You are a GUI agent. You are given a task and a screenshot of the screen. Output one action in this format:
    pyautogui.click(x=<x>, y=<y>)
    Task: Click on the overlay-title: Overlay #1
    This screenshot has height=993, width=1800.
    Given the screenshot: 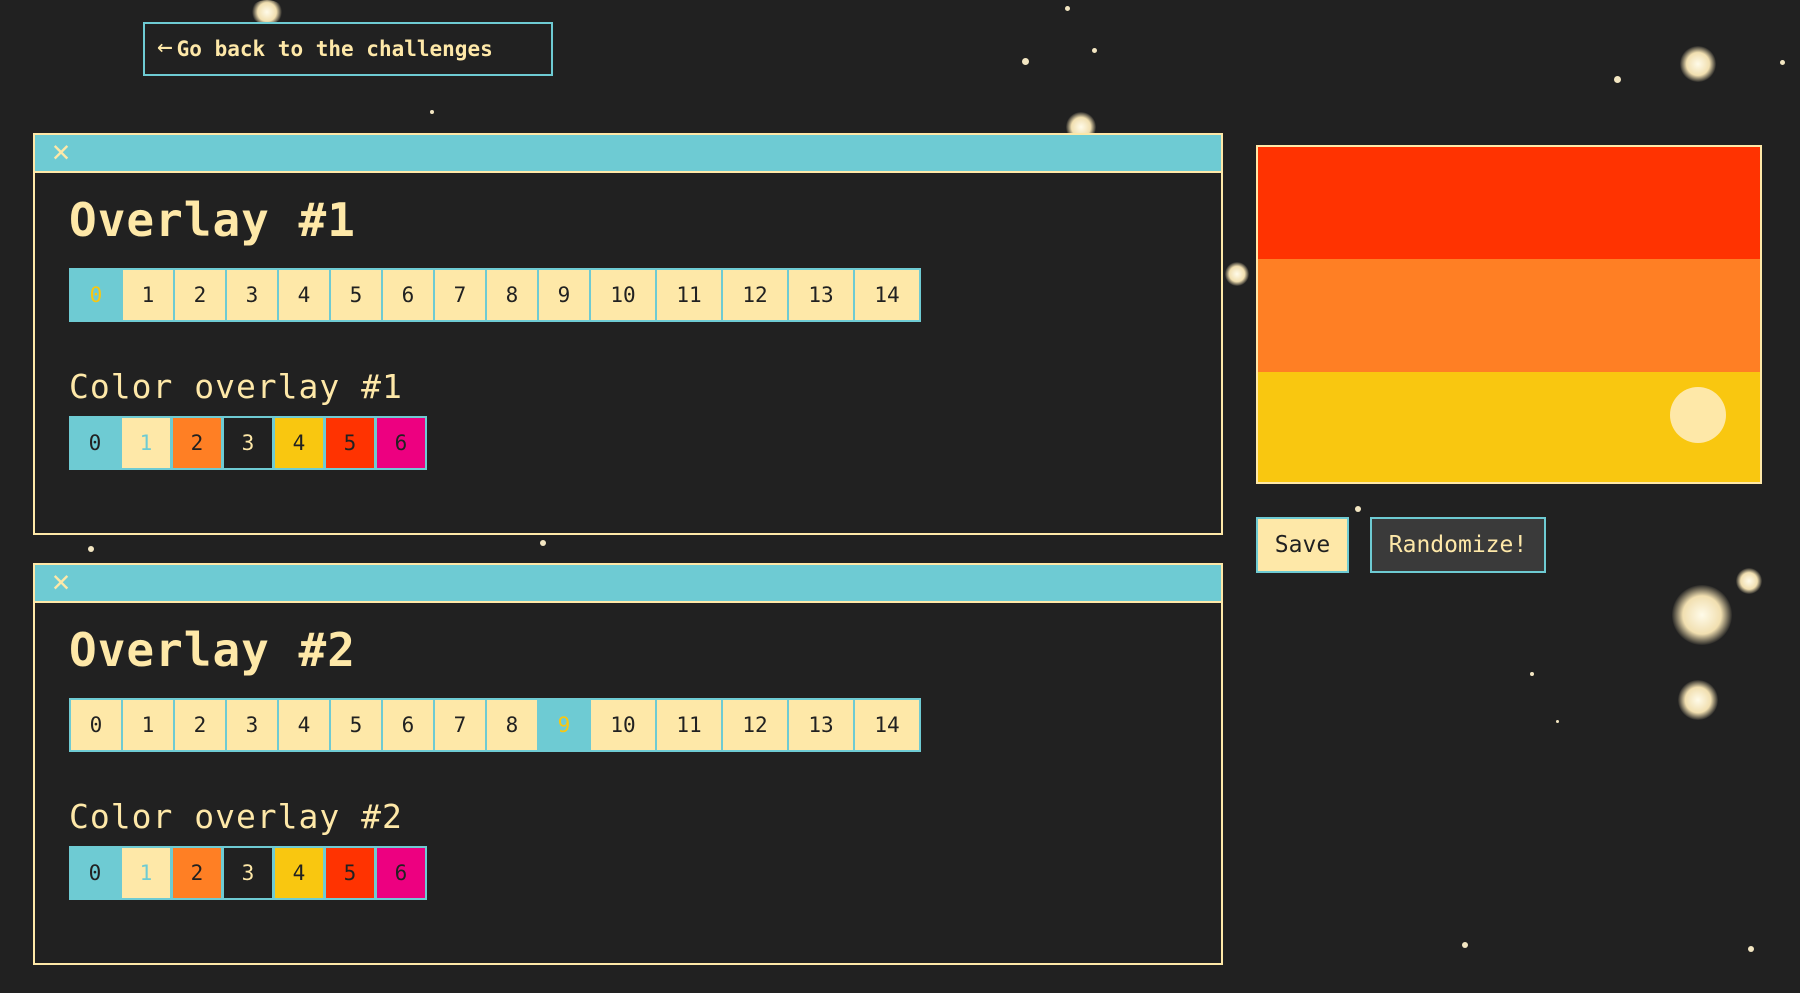 What is the action you would take?
    pyautogui.click(x=212, y=220)
    